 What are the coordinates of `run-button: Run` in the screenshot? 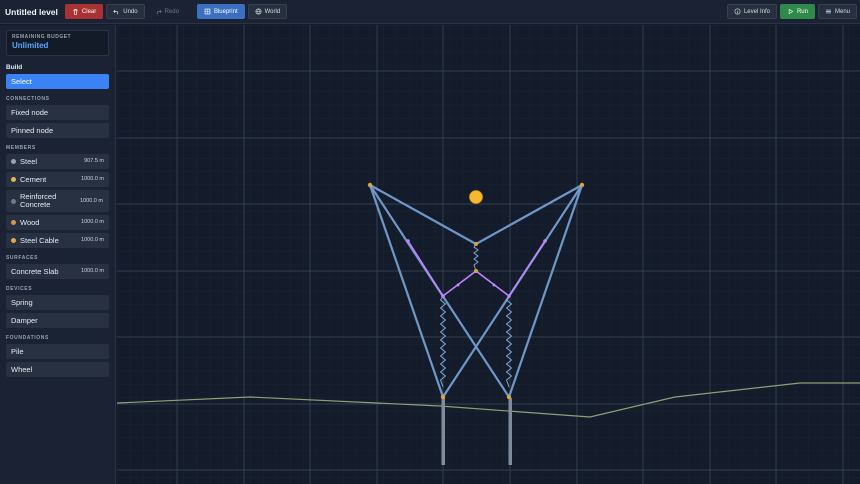 It's located at (797, 11).